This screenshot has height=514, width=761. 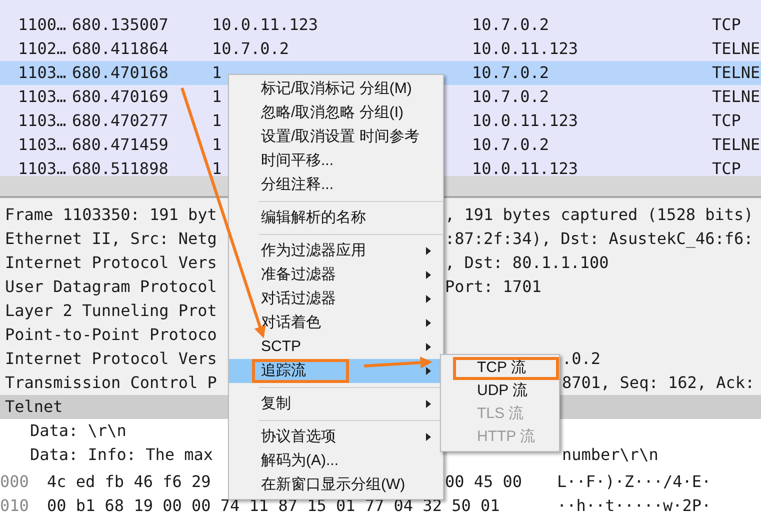 What do you see at coordinates (527, 263) in the screenshot?
I see `detail-text: , Dst: 80.1.1.100` at bounding box center [527, 263].